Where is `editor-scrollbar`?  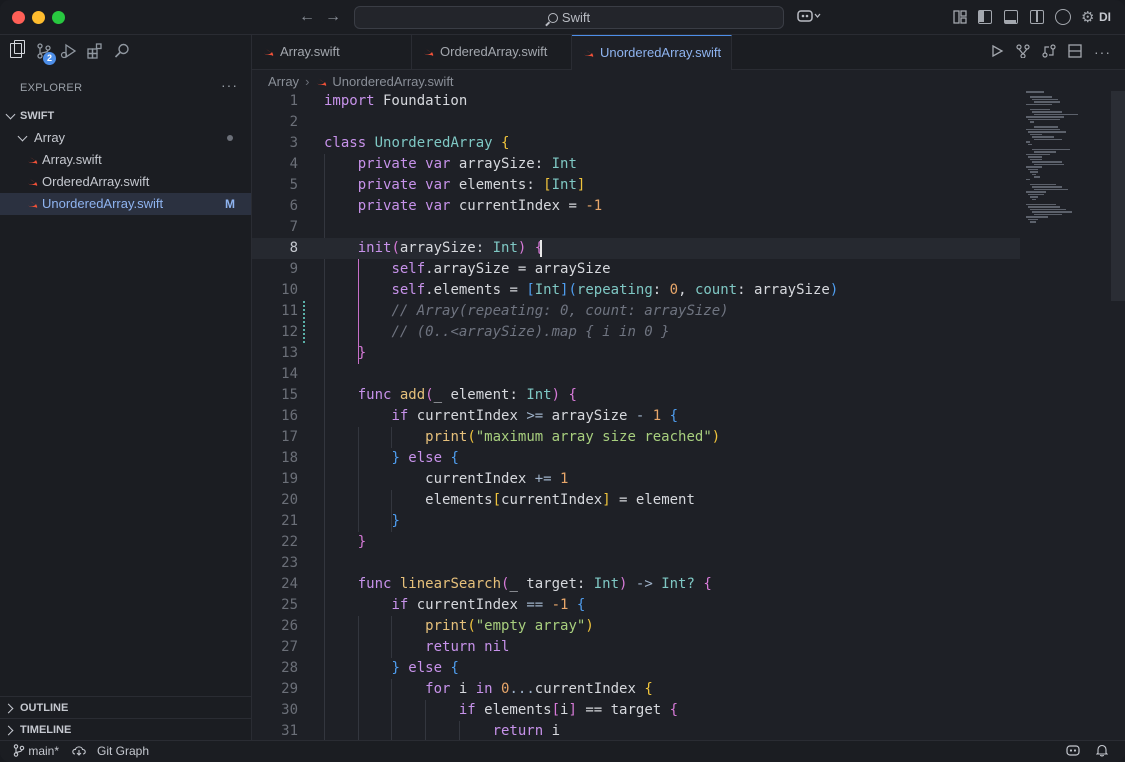
editor-scrollbar is located at coordinates (1118, 196).